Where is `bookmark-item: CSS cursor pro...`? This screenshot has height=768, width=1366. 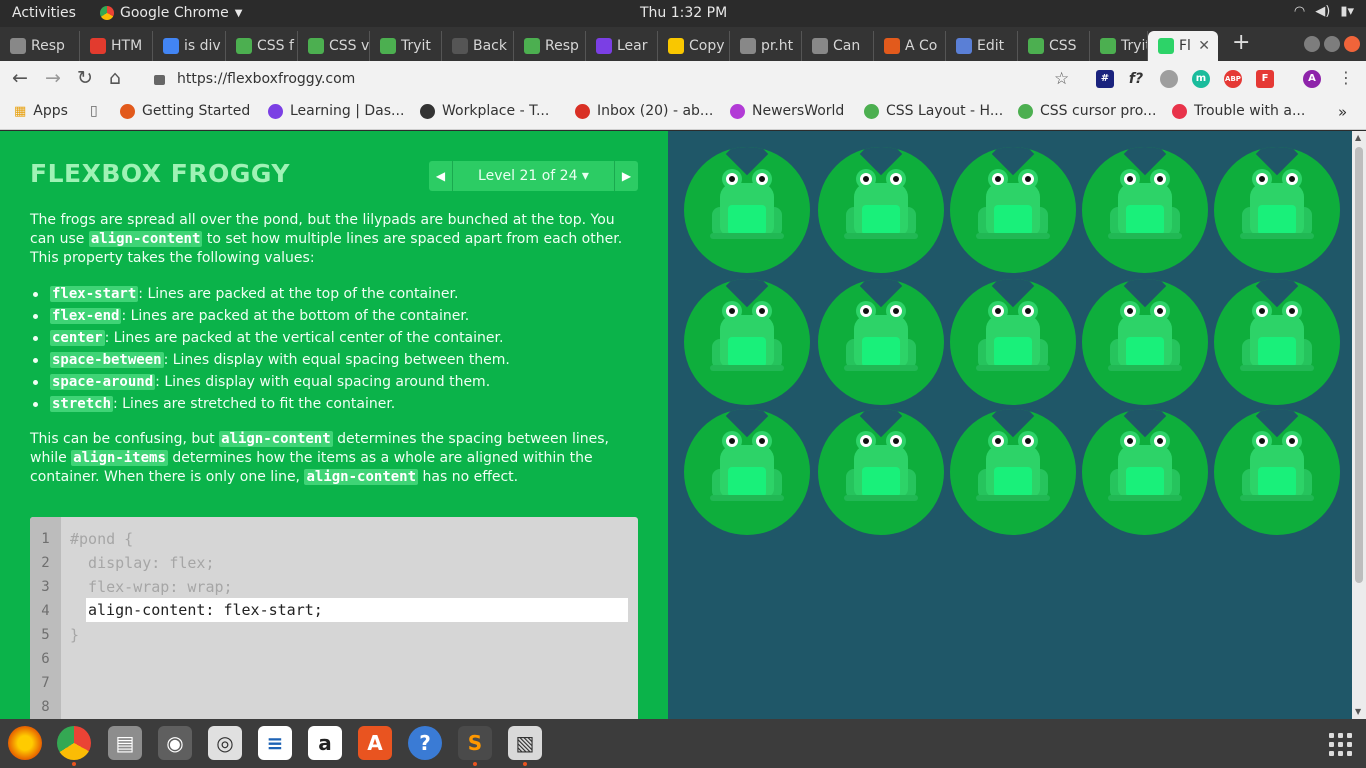
bookmark-item: CSS cursor pro... is located at coordinates (1087, 111).